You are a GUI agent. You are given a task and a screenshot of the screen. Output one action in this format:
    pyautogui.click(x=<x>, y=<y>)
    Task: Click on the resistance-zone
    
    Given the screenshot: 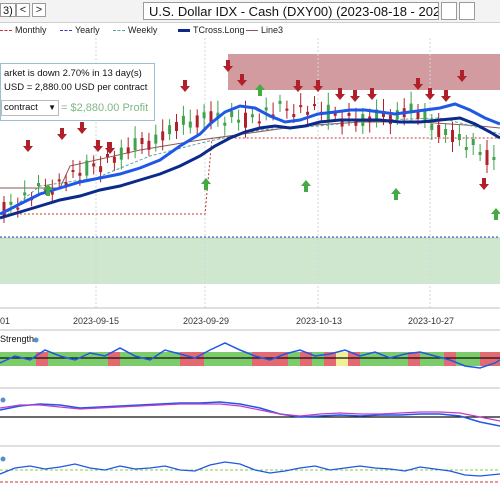 What is the action you would take?
    pyautogui.click(x=364, y=72)
    